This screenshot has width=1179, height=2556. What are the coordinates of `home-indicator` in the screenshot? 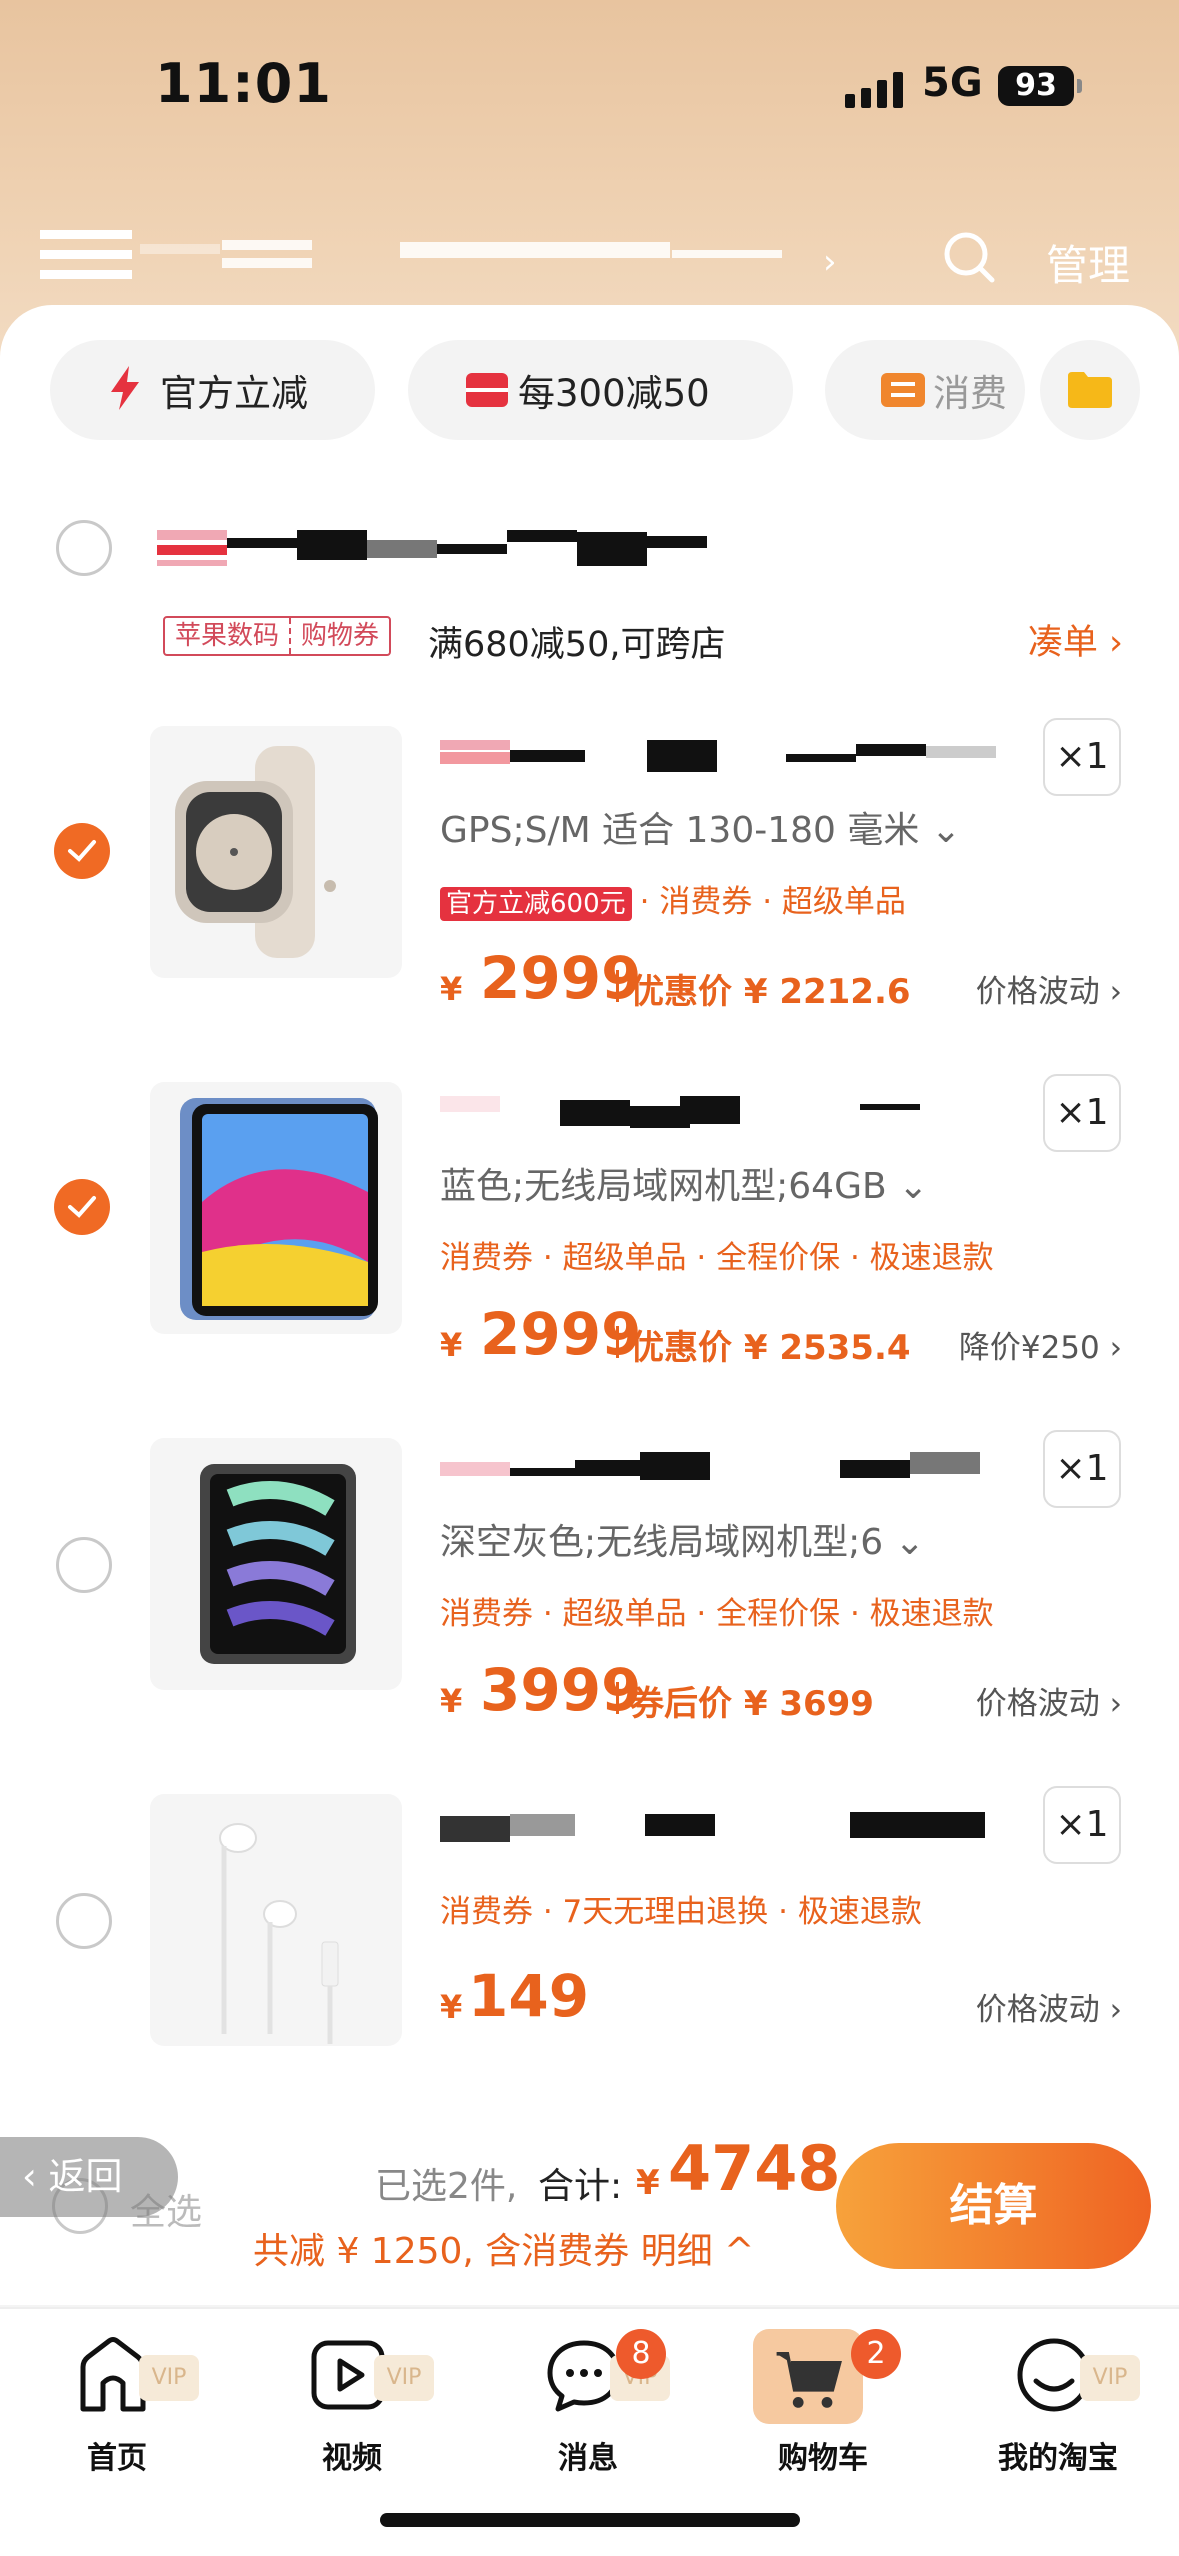 It's located at (590, 2520).